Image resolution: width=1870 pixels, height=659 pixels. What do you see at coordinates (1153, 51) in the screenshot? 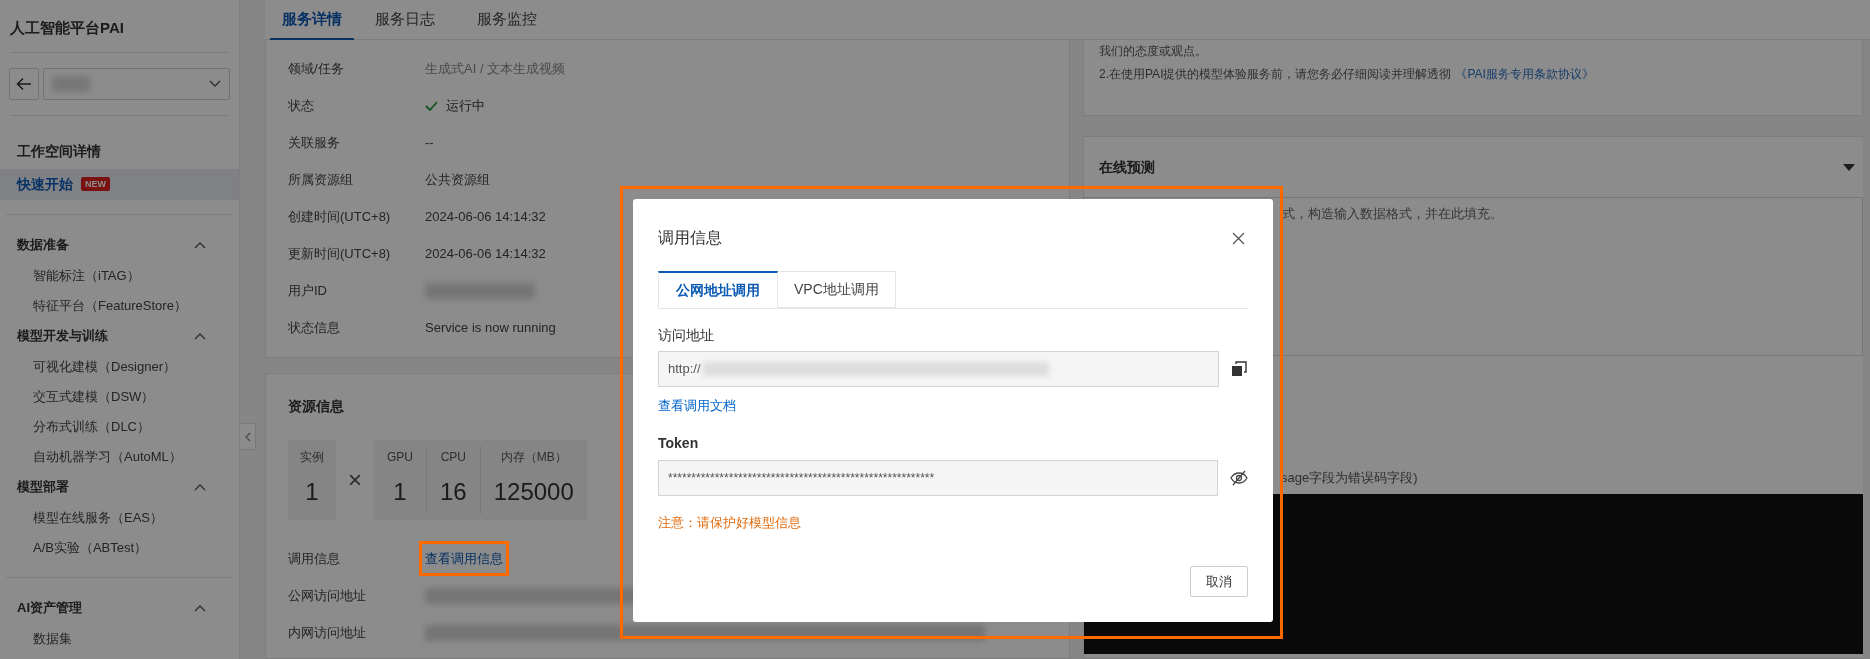
I see `notice-text: 我们的态度或观点。` at bounding box center [1153, 51].